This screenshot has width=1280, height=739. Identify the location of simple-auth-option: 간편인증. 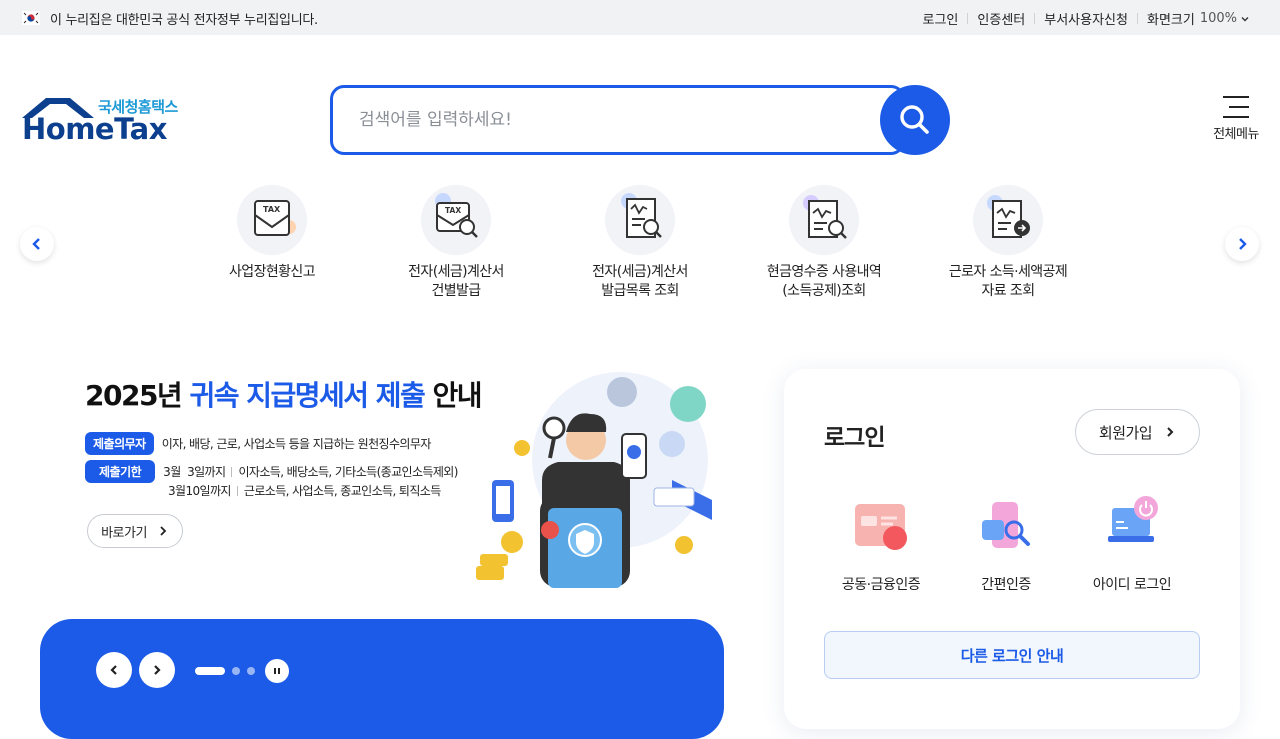
(1006, 544).